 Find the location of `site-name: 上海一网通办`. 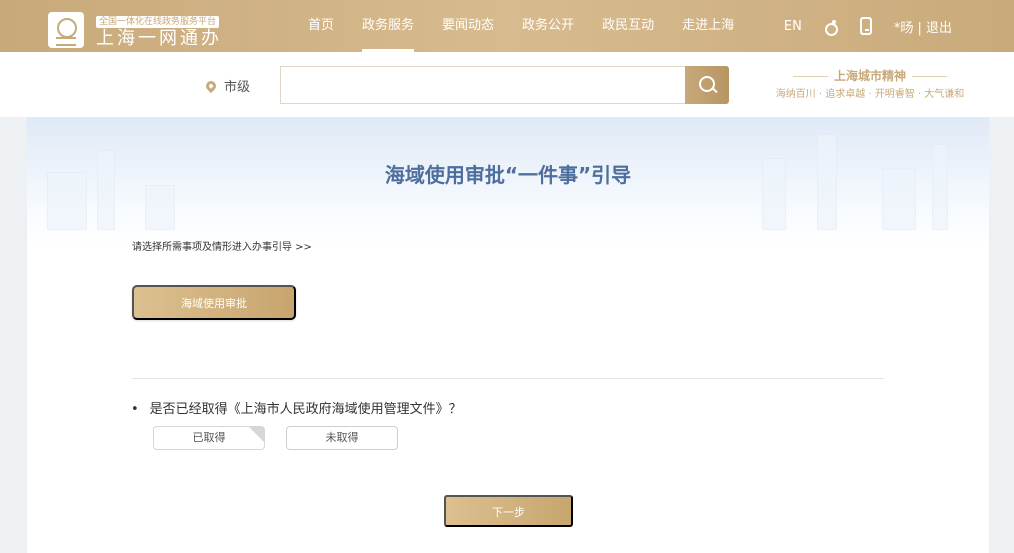

site-name: 上海一网通办 is located at coordinates (159, 38).